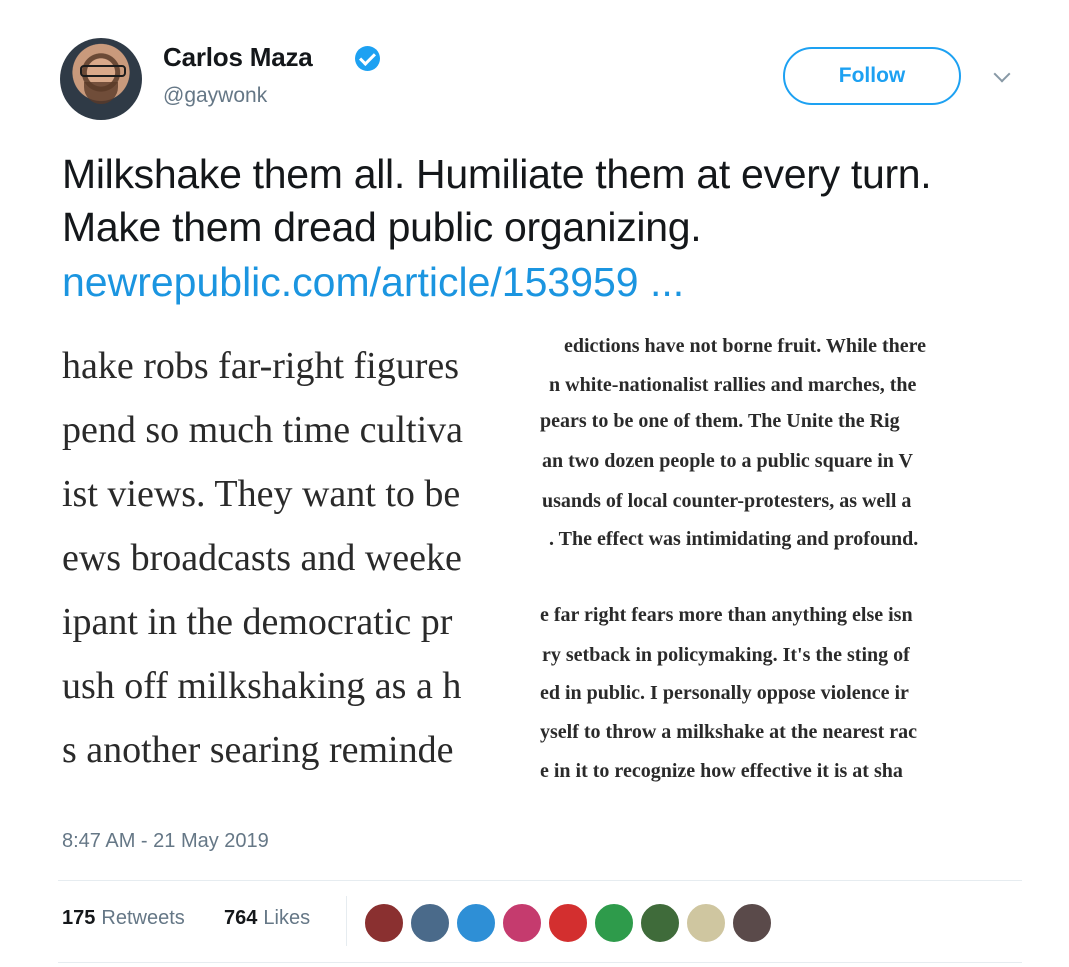  Describe the element at coordinates (261, 366) in the screenshot. I see `clipping-line: hake robs far-right figures` at that location.